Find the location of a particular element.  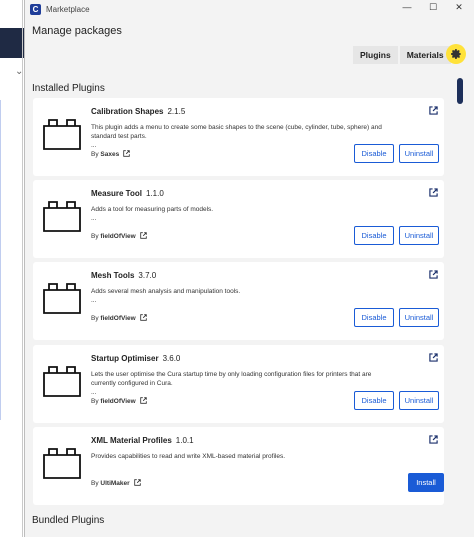

gear-icon is located at coordinates (456, 54).